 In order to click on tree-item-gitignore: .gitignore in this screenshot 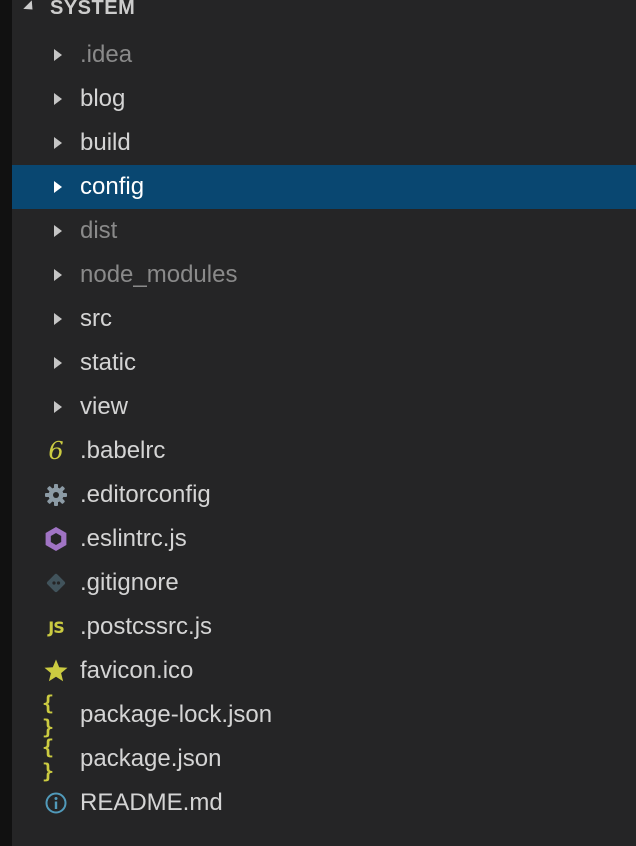, I will do `click(324, 583)`.